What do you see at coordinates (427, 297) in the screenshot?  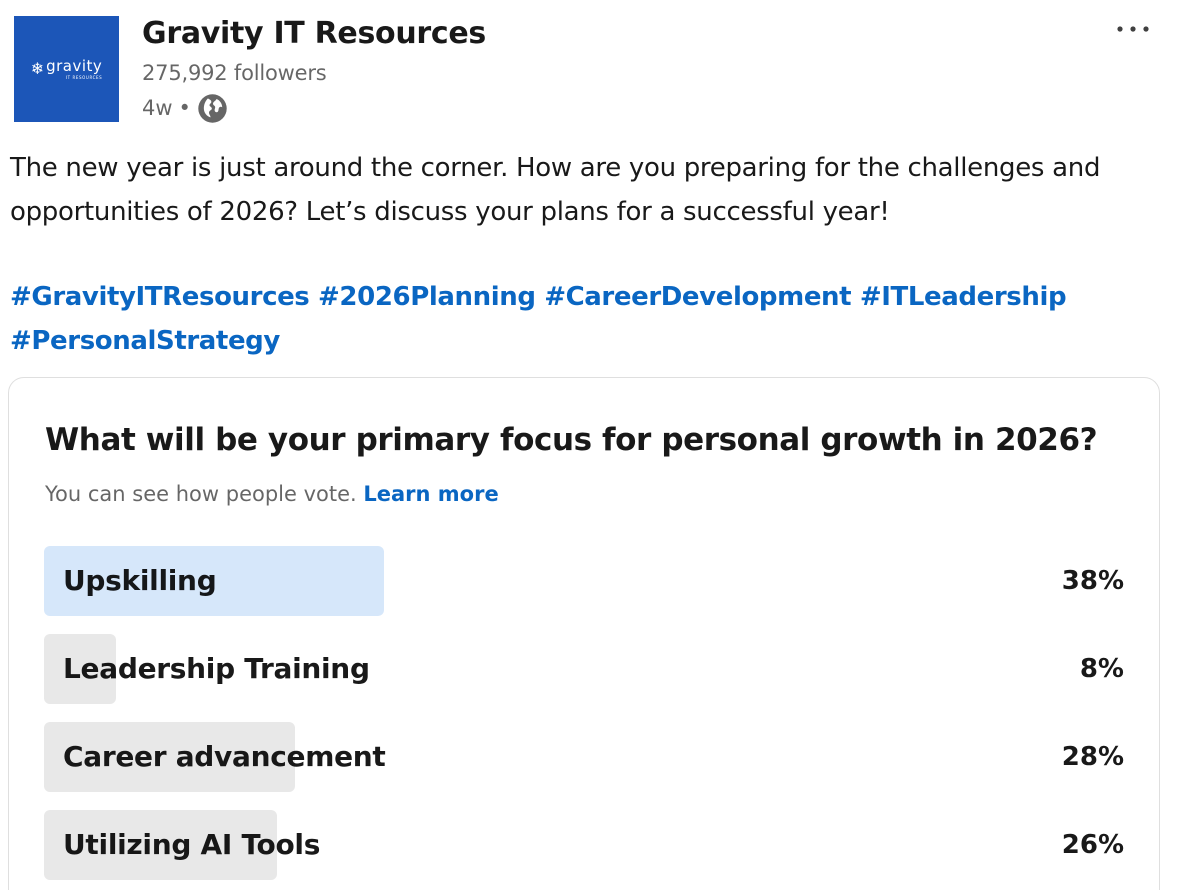 I see `hashtag-link: #2026Planning` at bounding box center [427, 297].